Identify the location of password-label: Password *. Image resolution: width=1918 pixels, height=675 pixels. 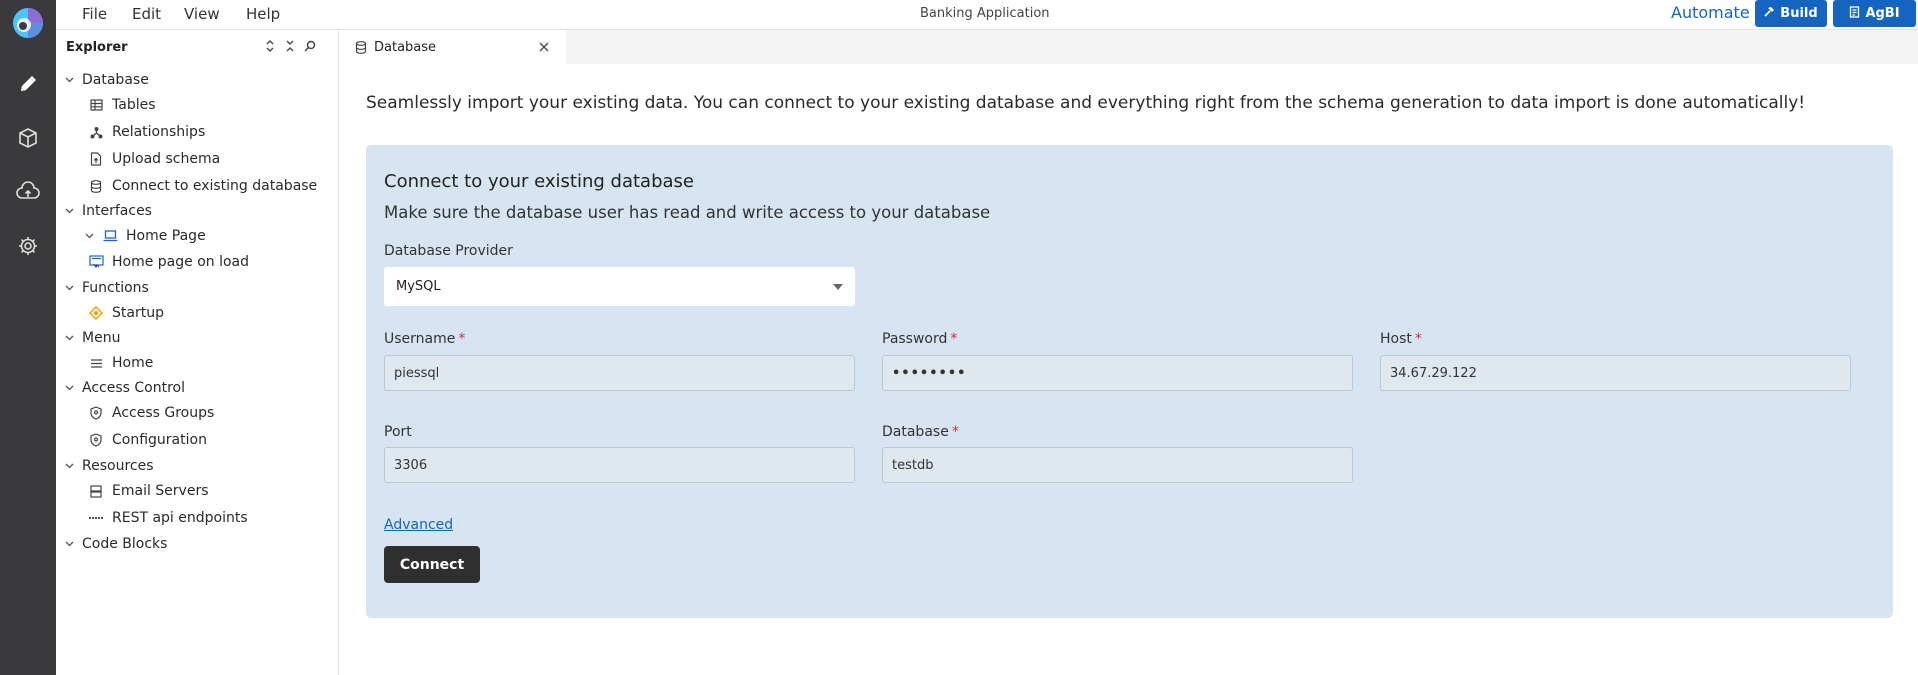
(919, 339).